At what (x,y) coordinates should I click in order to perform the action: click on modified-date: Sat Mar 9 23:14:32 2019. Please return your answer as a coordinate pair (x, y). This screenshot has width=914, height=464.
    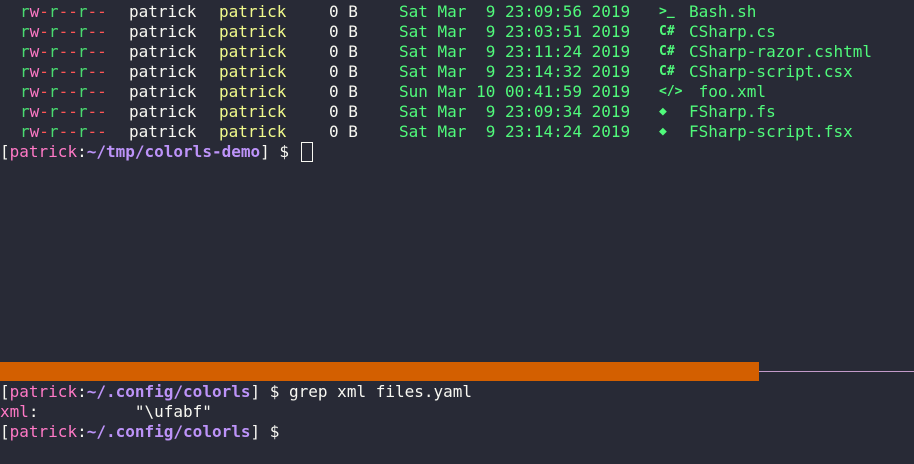
    Looking at the image, I should click on (515, 71).